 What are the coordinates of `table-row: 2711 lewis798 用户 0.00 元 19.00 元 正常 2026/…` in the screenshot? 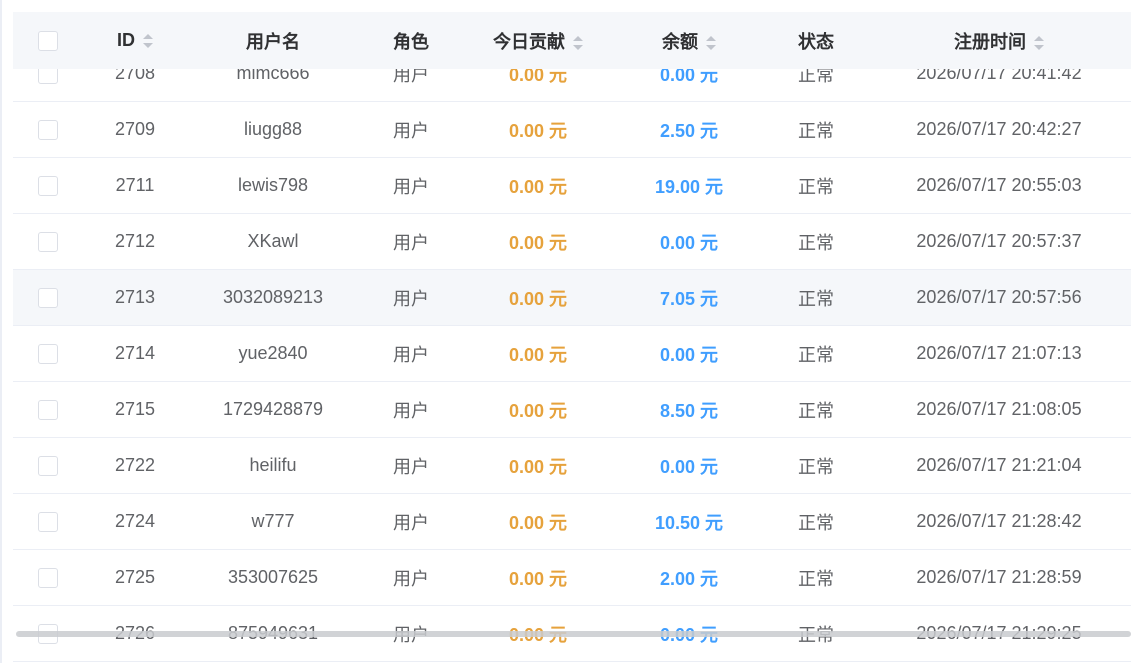 It's located at (572, 186).